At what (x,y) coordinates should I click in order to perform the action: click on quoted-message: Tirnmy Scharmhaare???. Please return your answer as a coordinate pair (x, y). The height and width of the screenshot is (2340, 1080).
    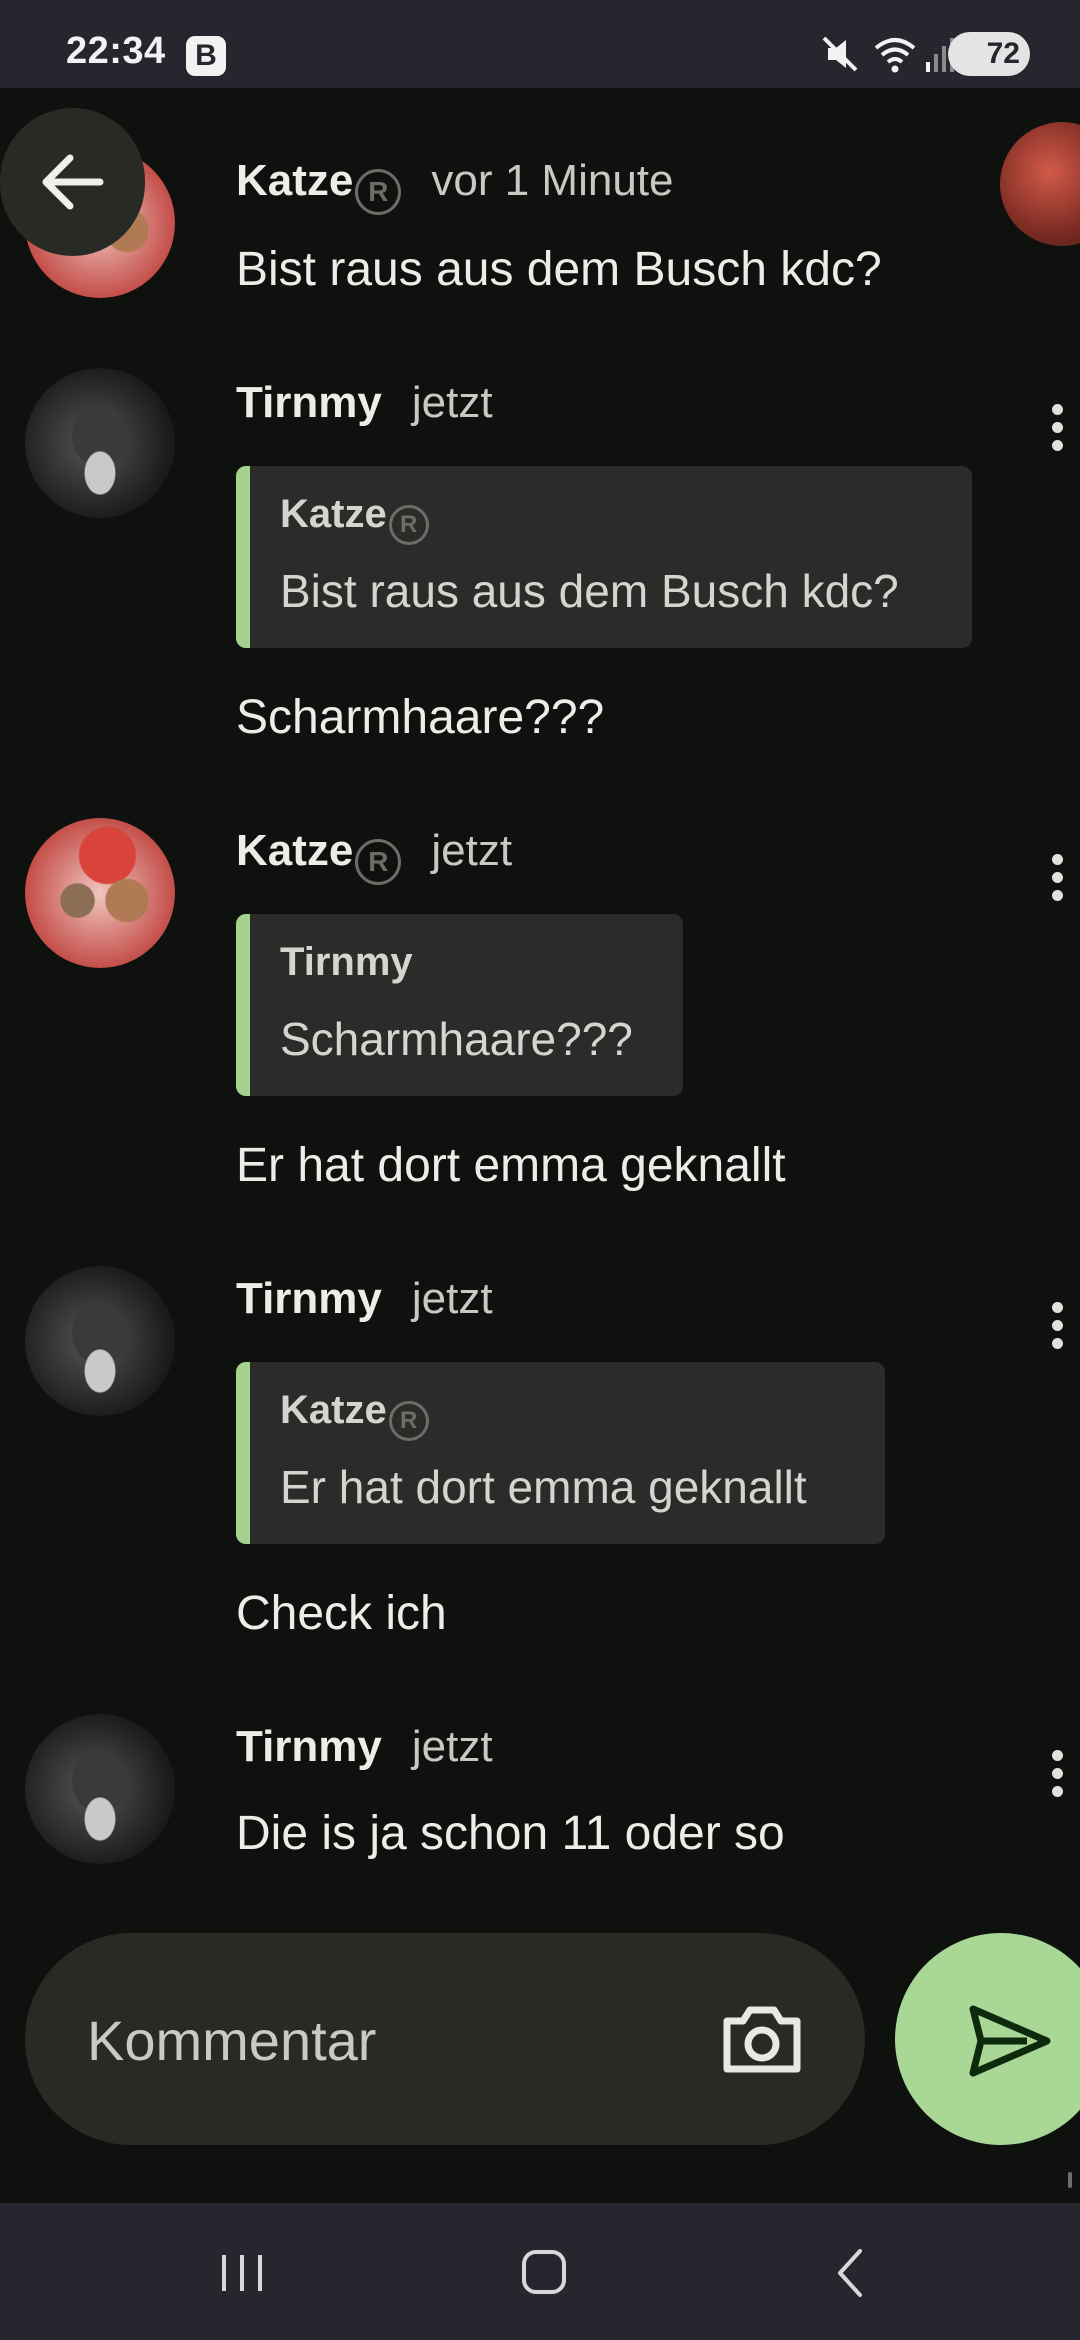
    Looking at the image, I should click on (459, 1005).